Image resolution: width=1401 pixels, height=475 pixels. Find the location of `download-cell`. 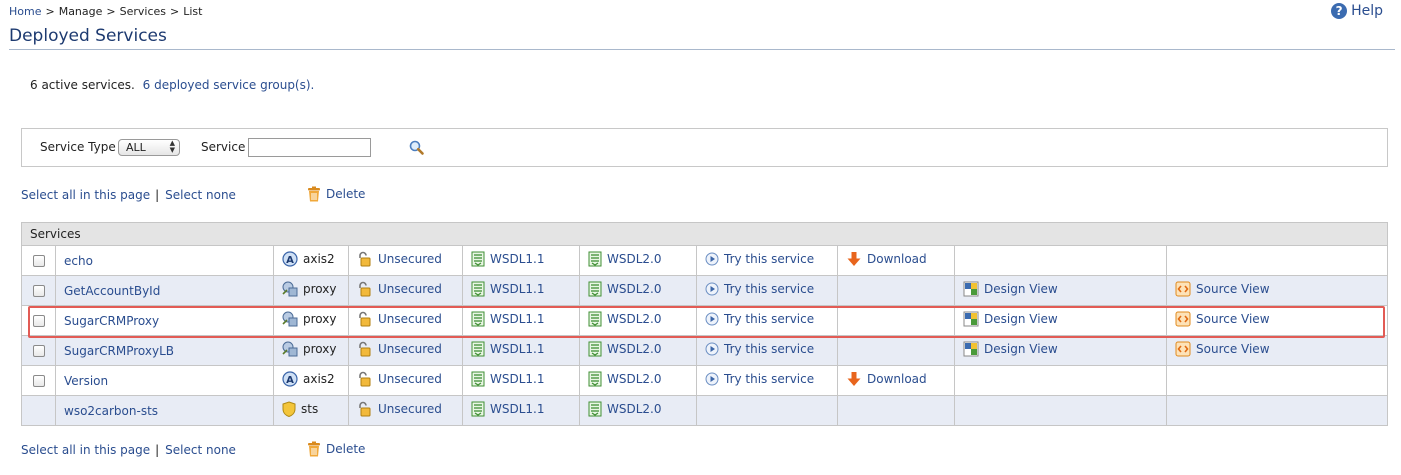

download-cell is located at coordinates (896, 410).